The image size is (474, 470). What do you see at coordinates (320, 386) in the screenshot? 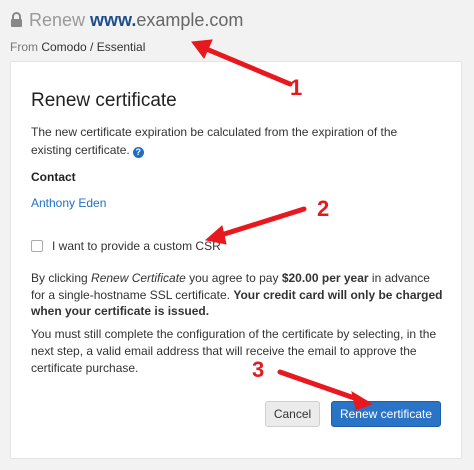
I see `arrow-3-shaft` at bounding box center [320, 386].